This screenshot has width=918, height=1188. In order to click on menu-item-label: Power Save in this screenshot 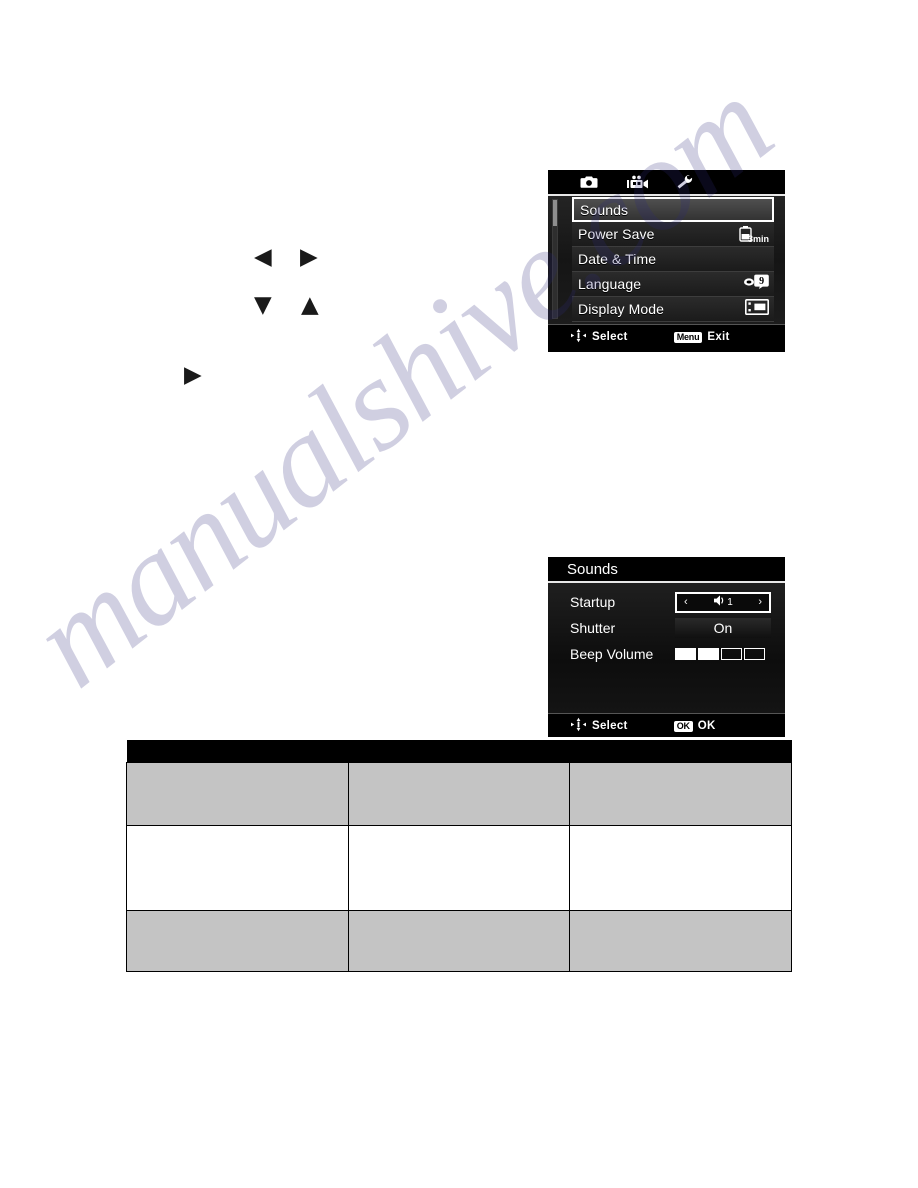, I will do `click(616, 234)`.